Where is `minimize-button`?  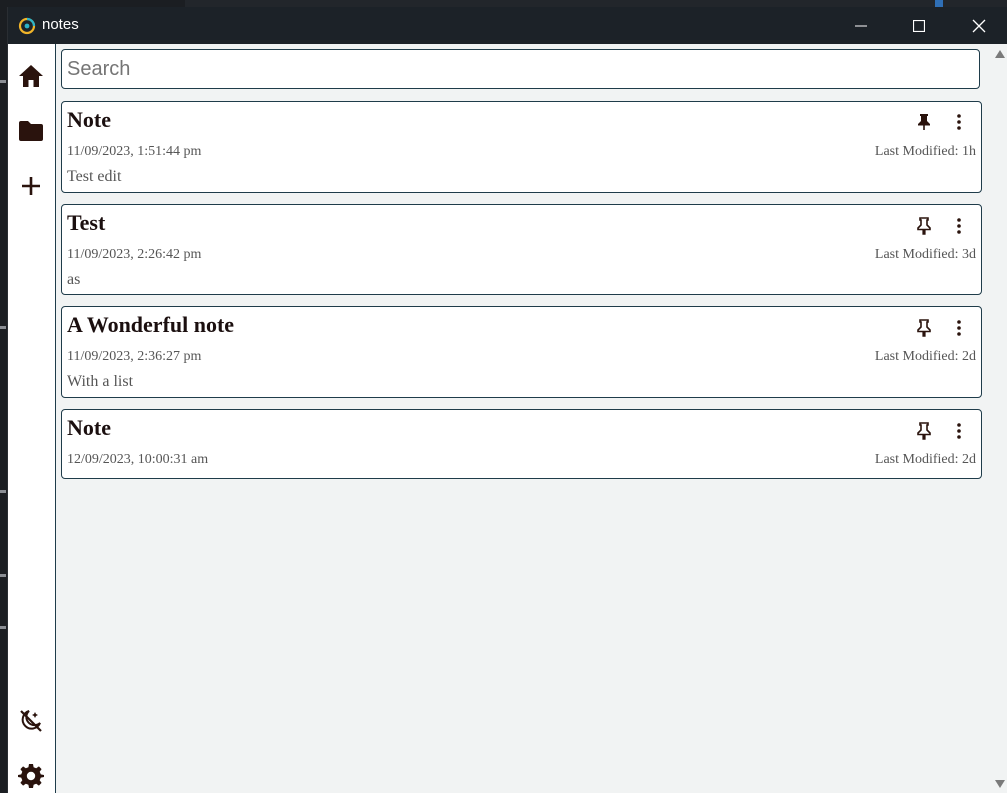 minimize-button is located at coordinates (861, 25).